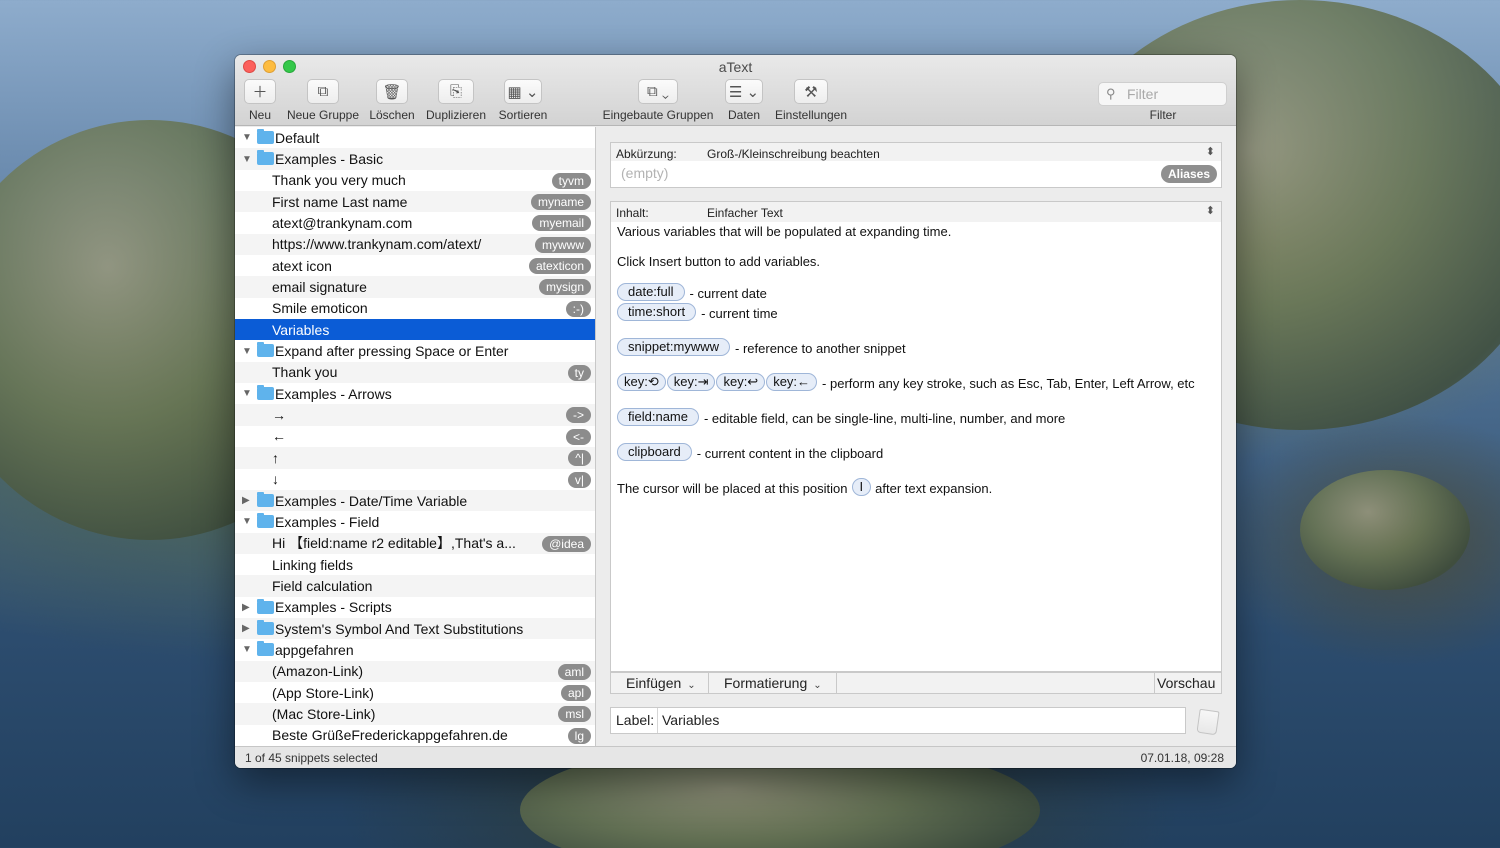  I want to click on abbreviation-mode: Groß-/Kleinschreibung beachten, so click(793, 154).